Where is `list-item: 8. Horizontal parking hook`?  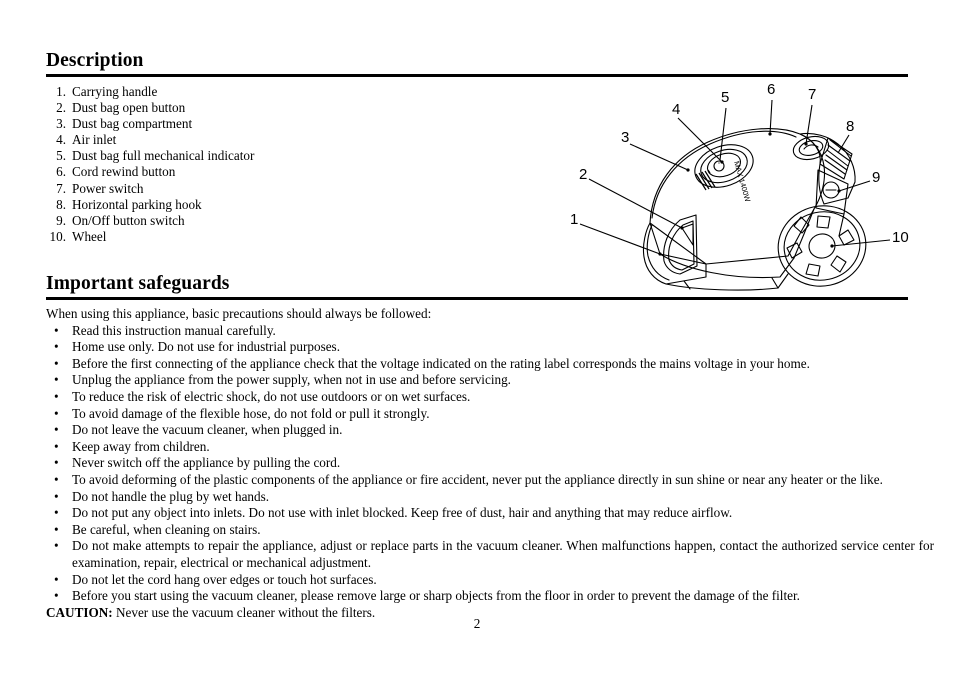 list-item: 8. Horizontal parking hook is located at coordinates (196, 205).